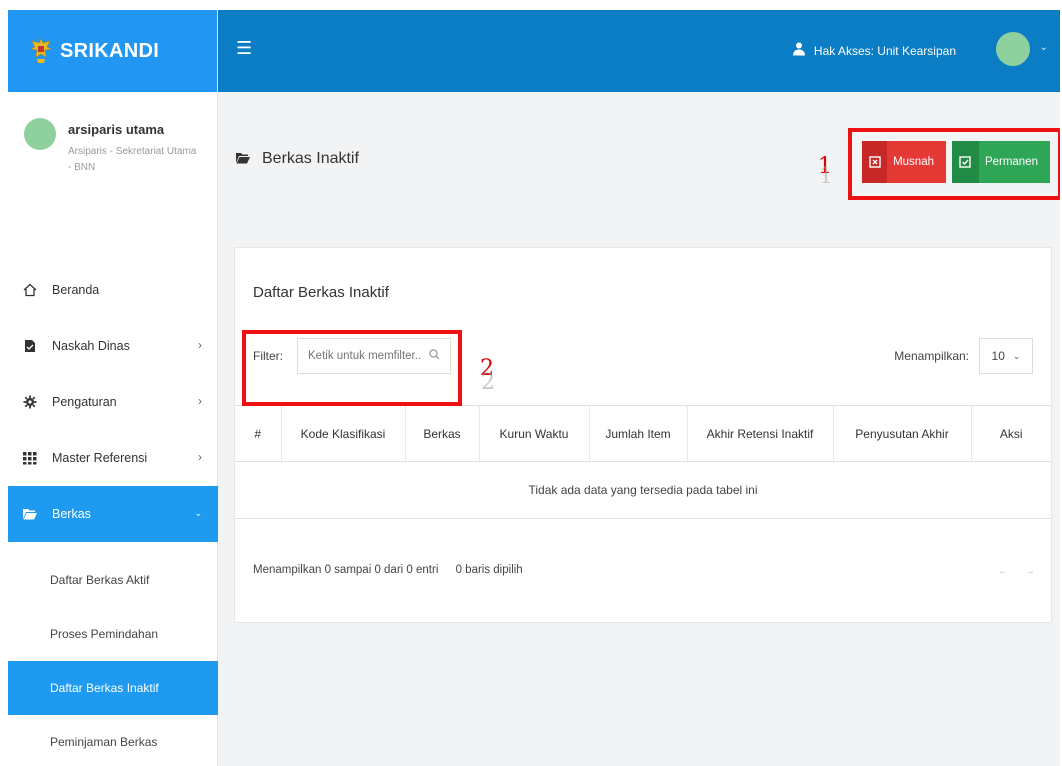 Image resolution: width=1062 pixels, height=766 pixels. Describe the element at coordinates (30, 402) in the screenshot. I see `gear-icon` at that location.